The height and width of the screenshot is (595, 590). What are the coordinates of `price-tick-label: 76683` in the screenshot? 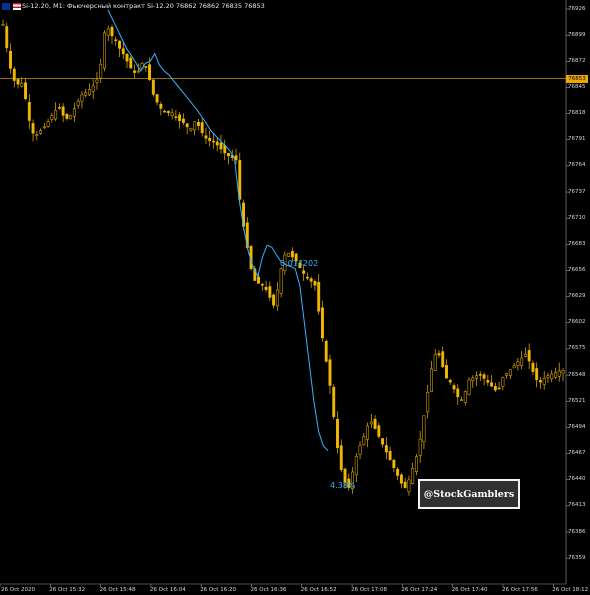 It's located at (577, 243).